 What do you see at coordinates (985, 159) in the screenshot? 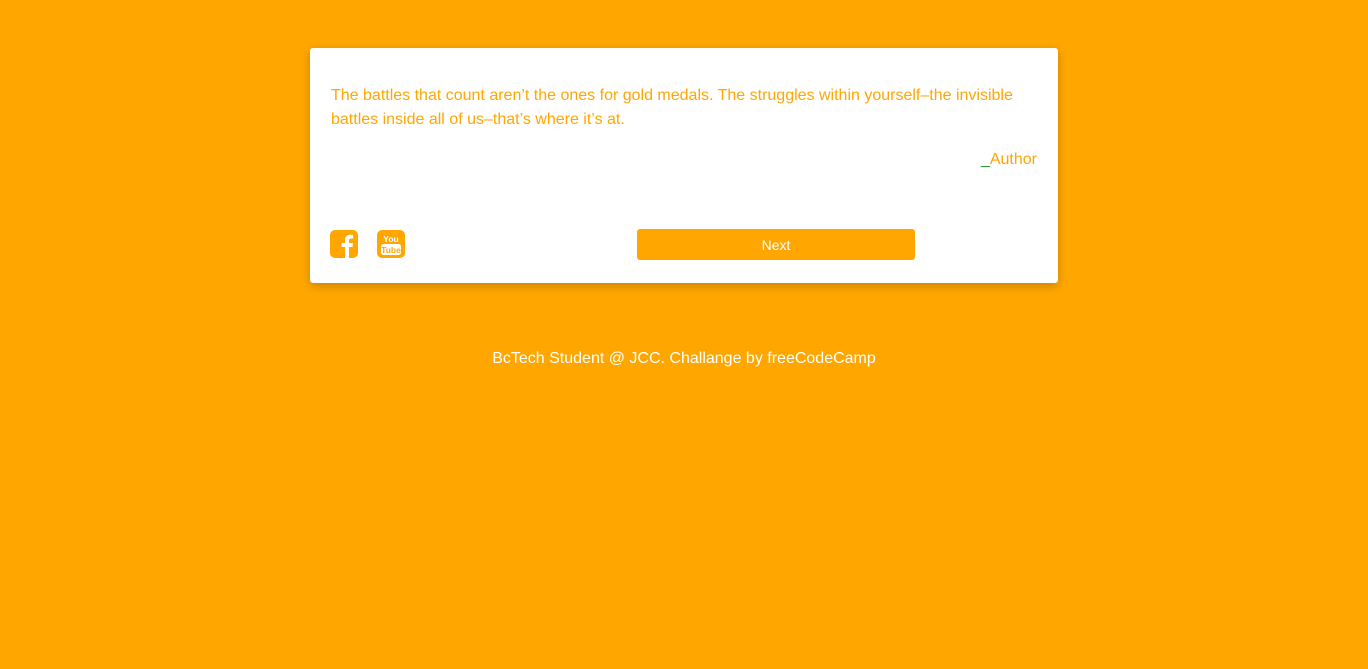
I see `author-prefix: _` at bounding box center [985, 159].